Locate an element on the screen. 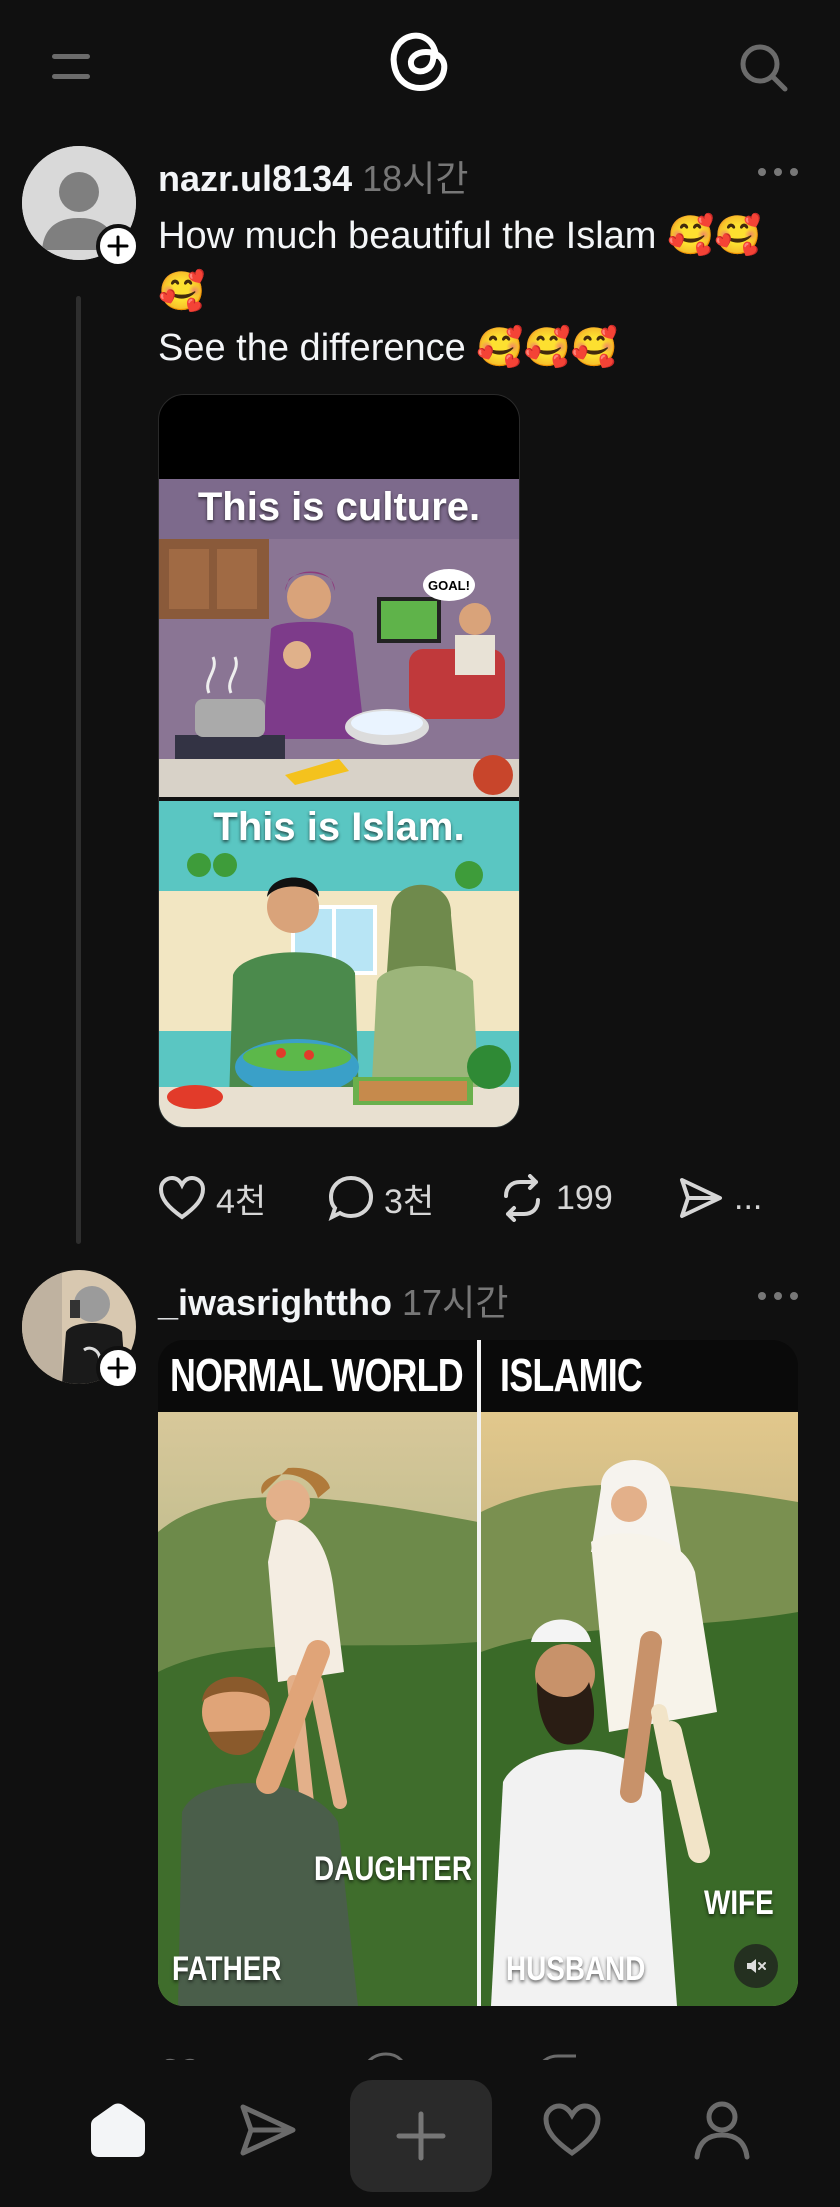 The height and width of the screenshot is (2207, 840). username: nazr.ul8134 18시간 is located at coordinates (313, 176).